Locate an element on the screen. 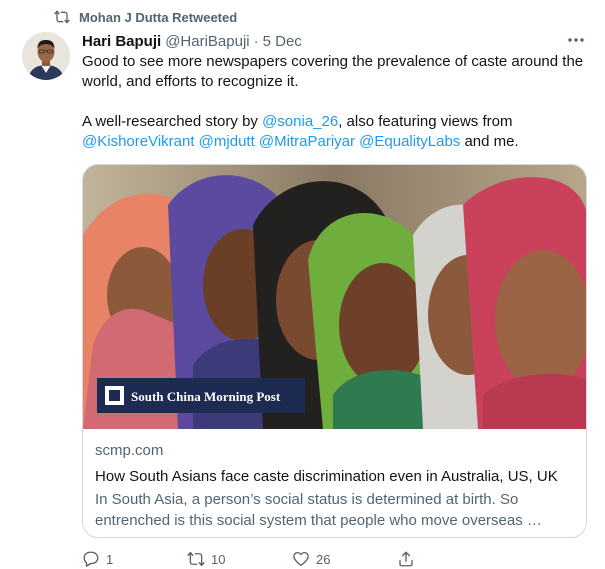  tweet-date: 5 Dec is located at coordinates (282, 41).